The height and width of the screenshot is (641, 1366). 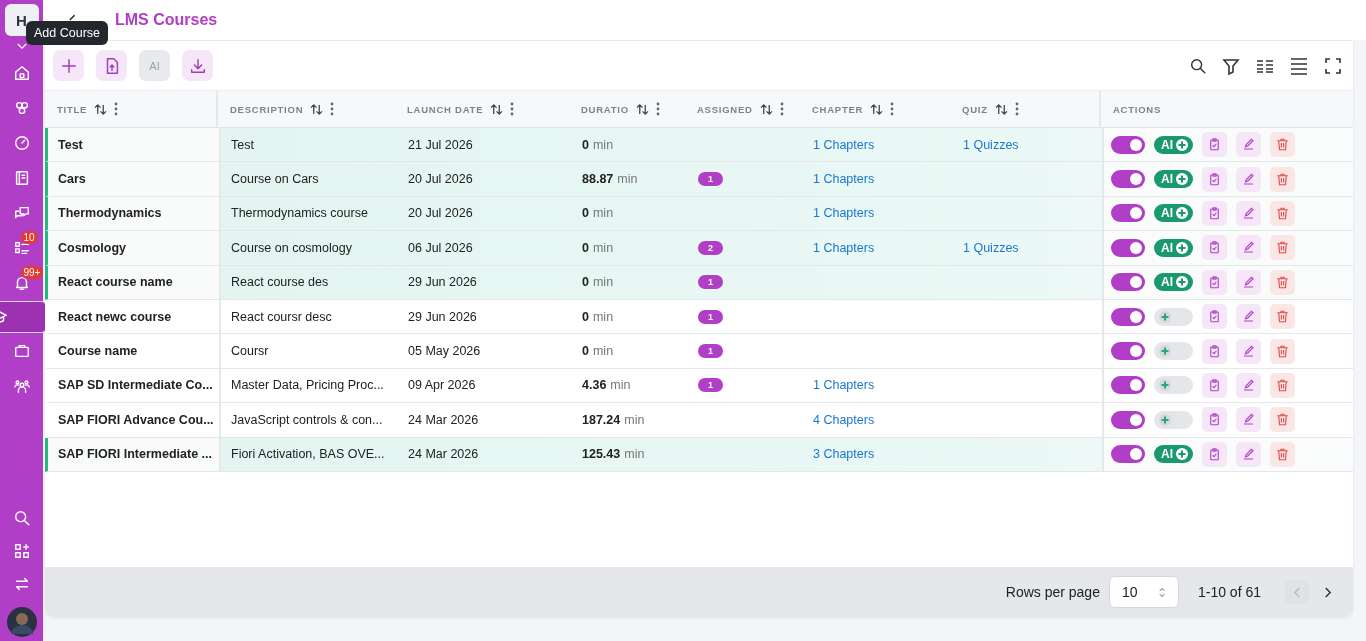 I want to click on plus-button, so click(x=68, y=65).